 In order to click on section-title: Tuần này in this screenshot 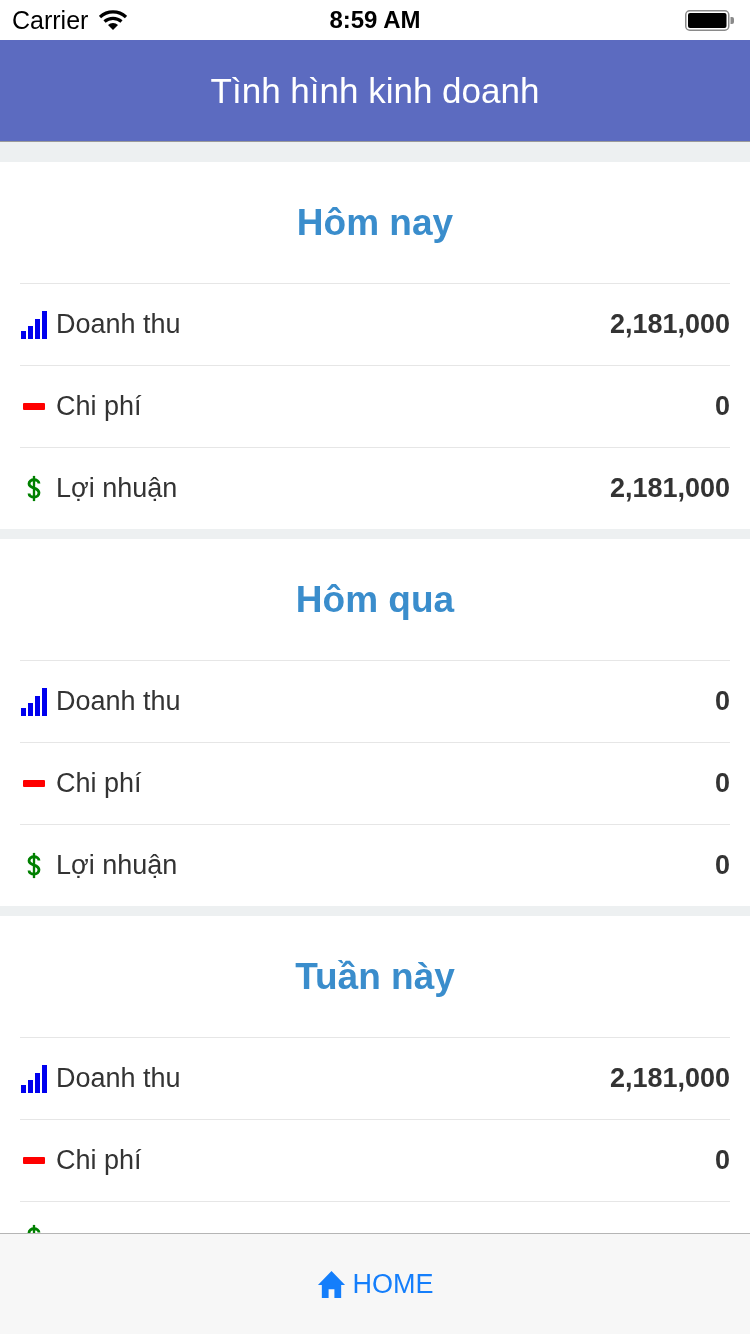, I will do `click(375, 976)`.